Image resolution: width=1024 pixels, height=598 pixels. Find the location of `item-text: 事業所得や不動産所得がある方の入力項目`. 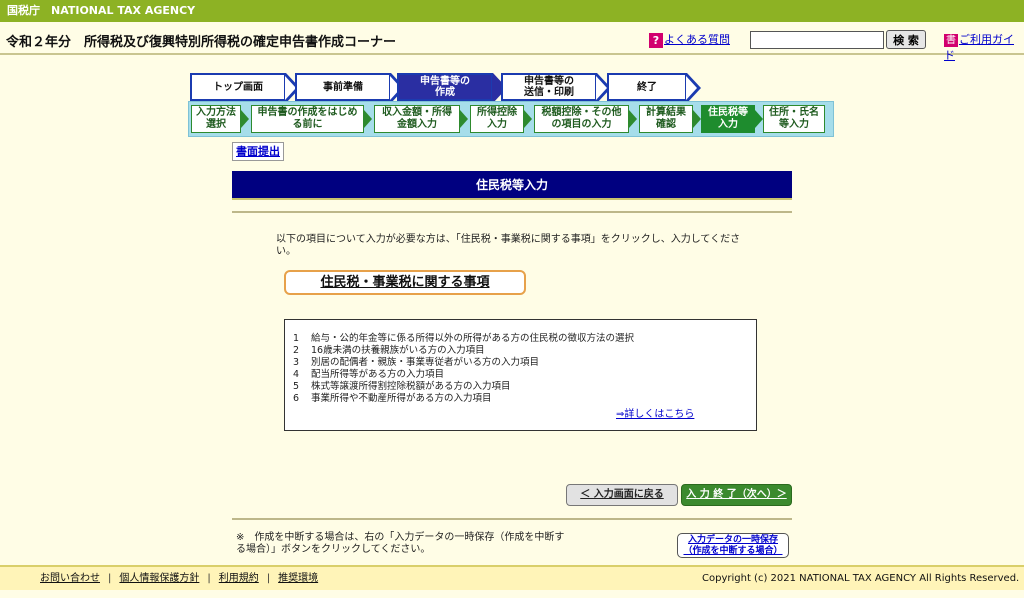

item-text: 事業所得や不動産所得がある方の入力項目 is located at coordinates (401, 398).